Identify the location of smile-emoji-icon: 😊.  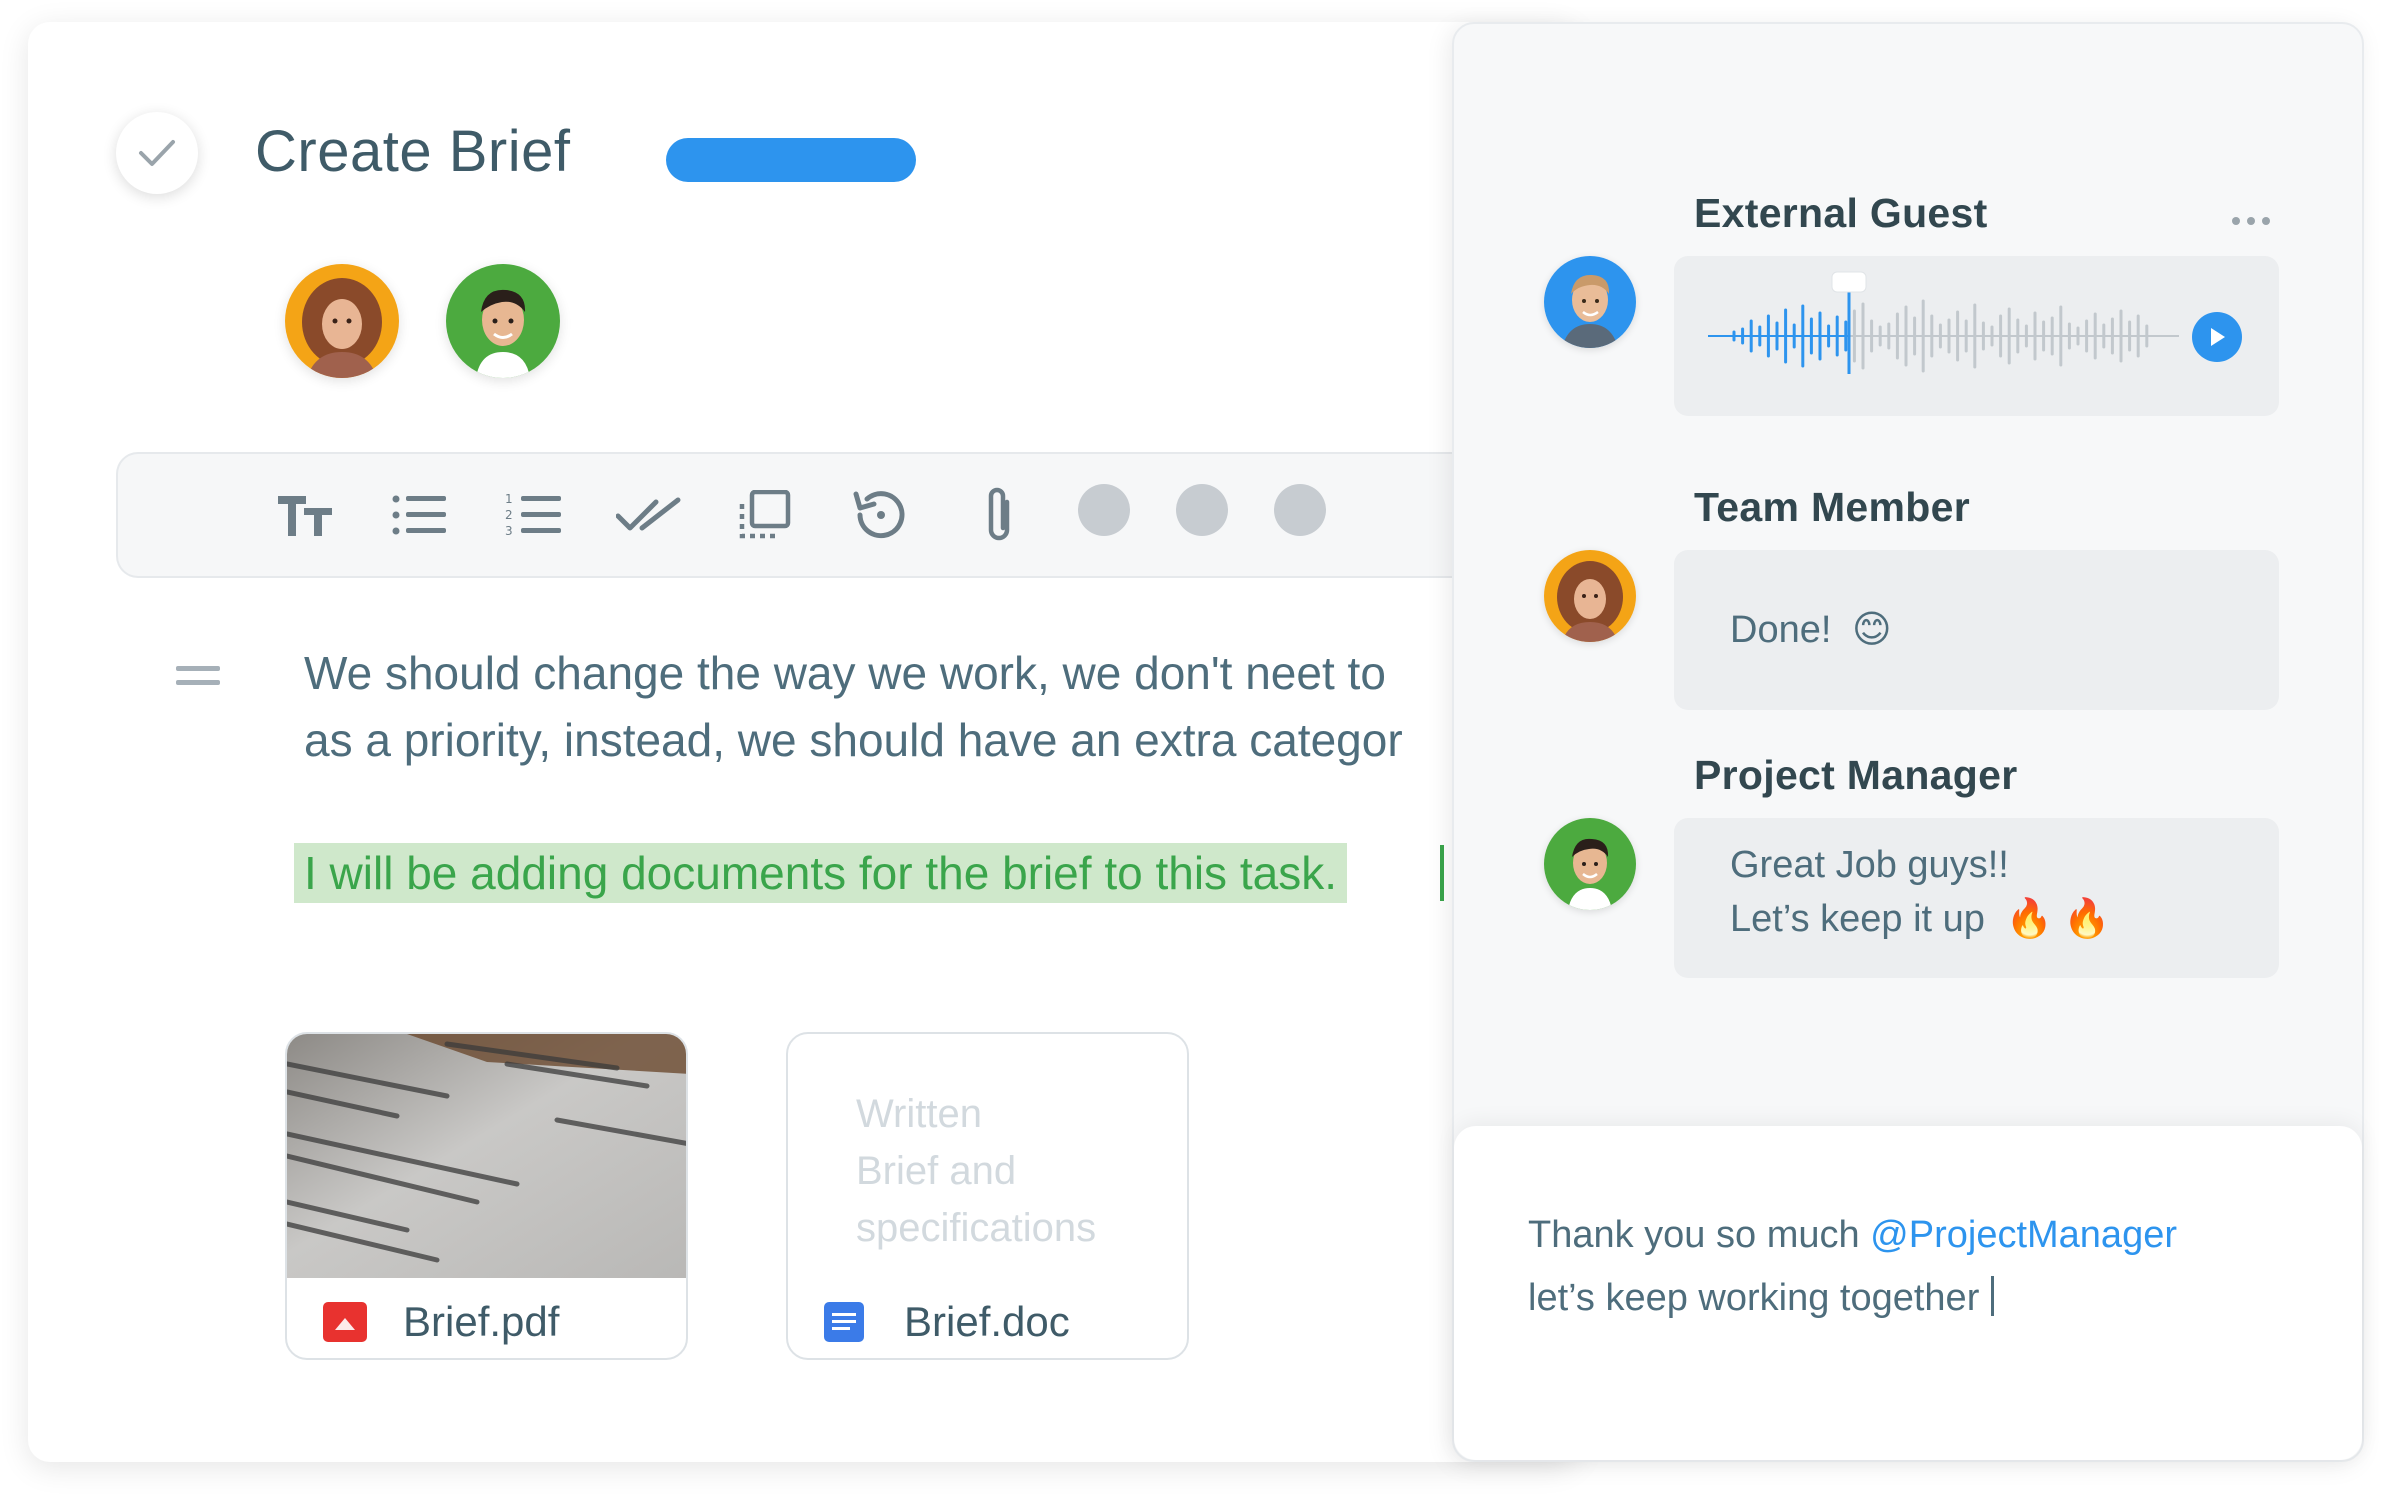
(1871, 630).